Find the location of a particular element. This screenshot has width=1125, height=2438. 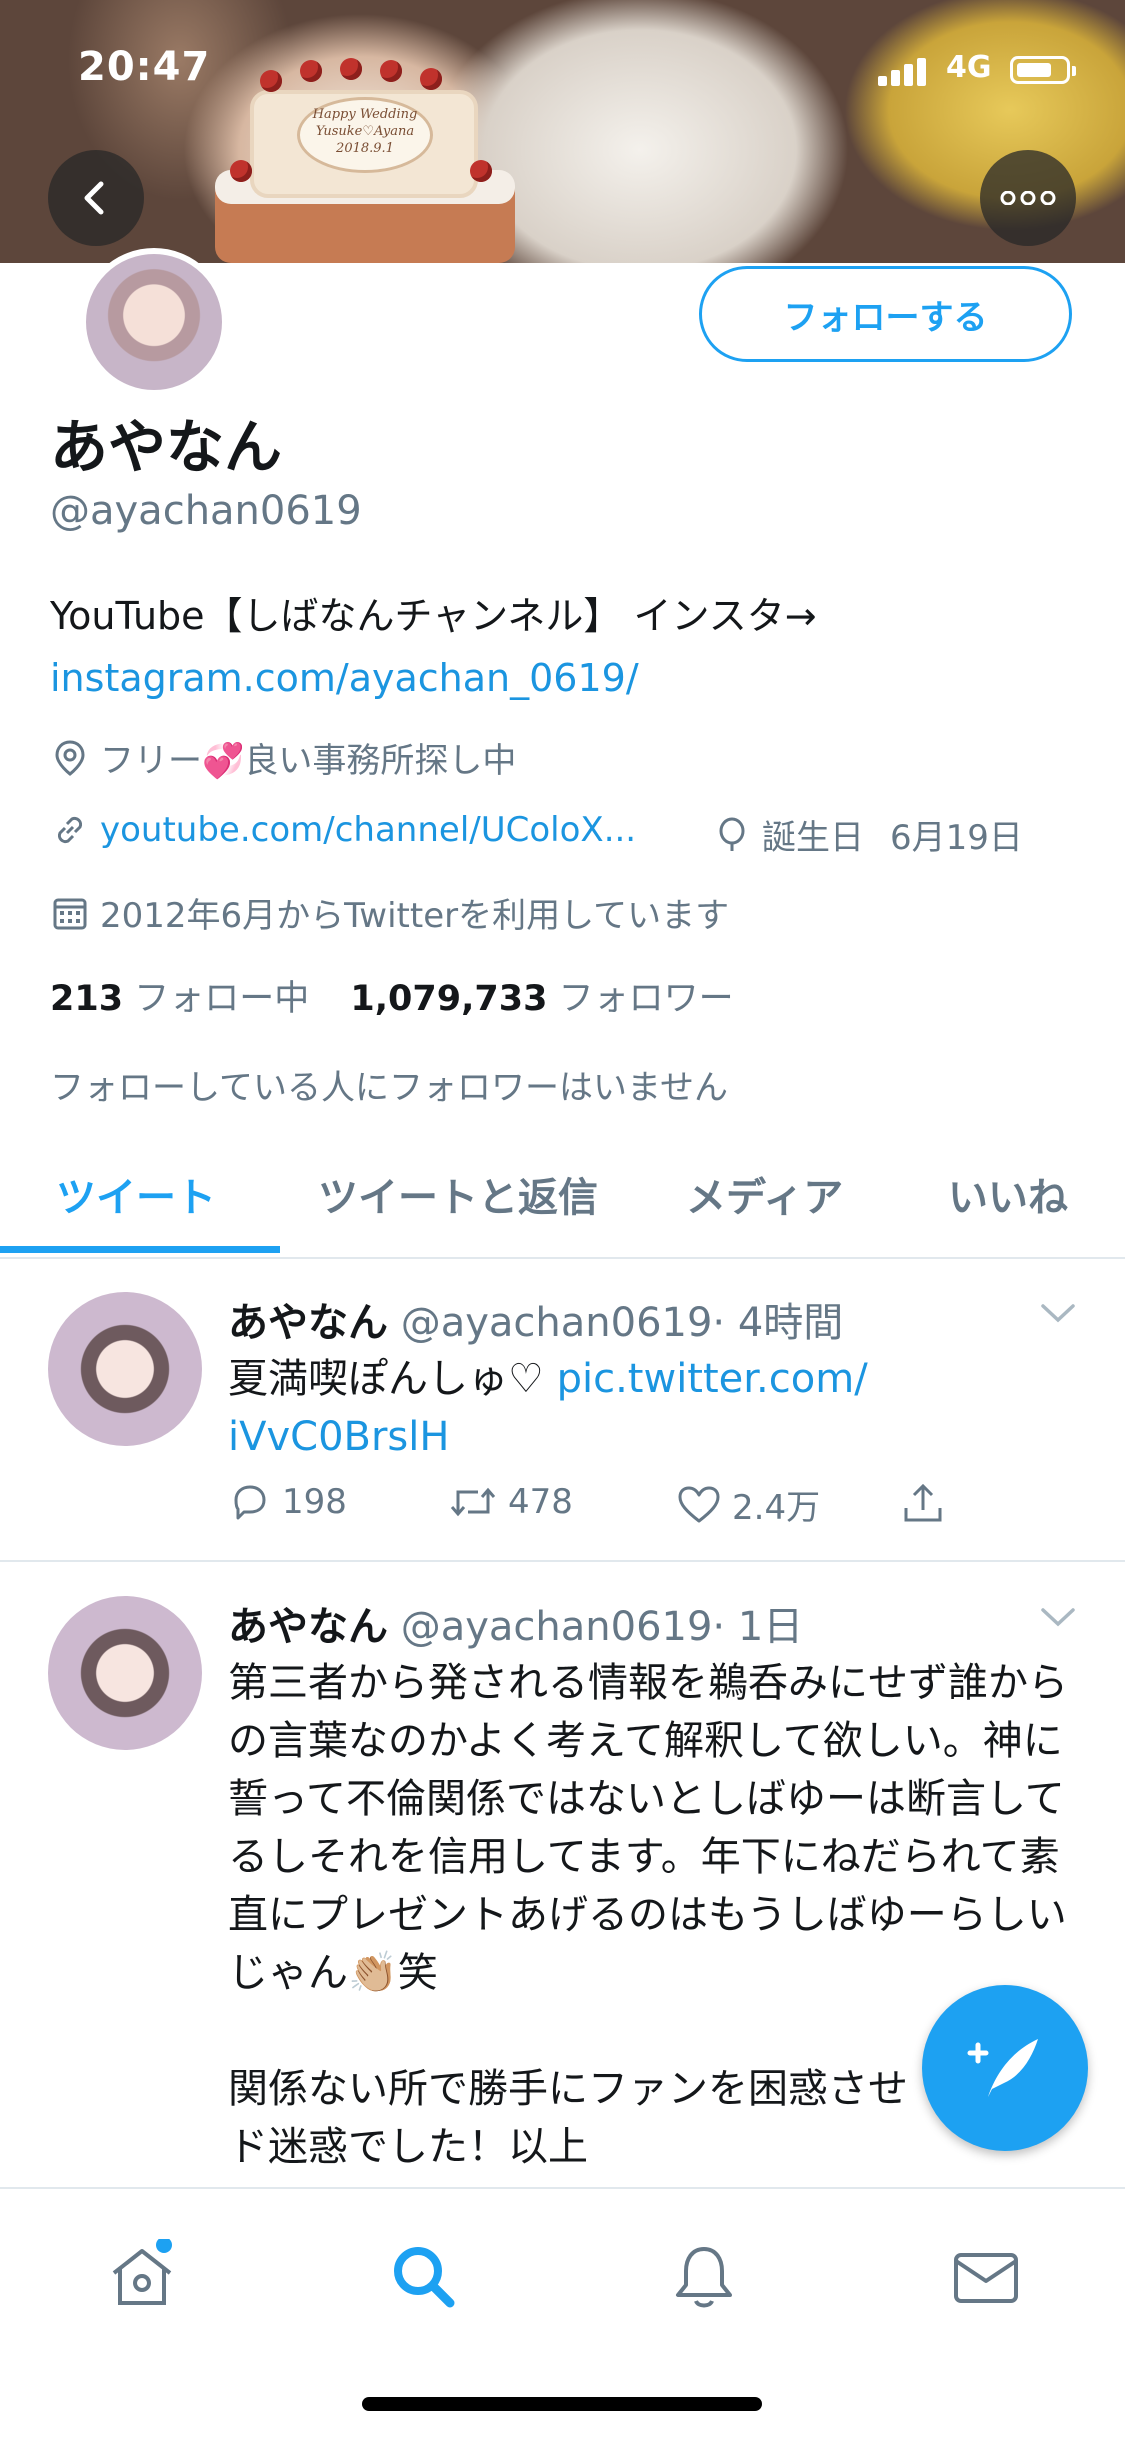

tweet-text: 夏満喫ぽんしゅ♡ pic.twitter.com/ iVvC0BrslH is located at coordinates (653, 1408).